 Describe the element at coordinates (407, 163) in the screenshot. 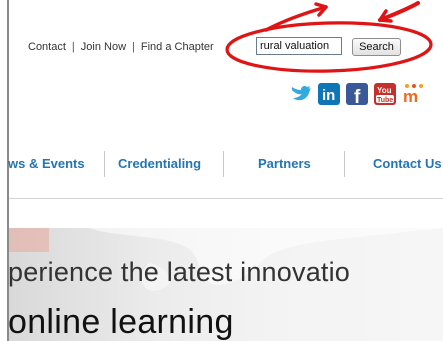

I see `nav-contact-us: Contact Us` at that location.